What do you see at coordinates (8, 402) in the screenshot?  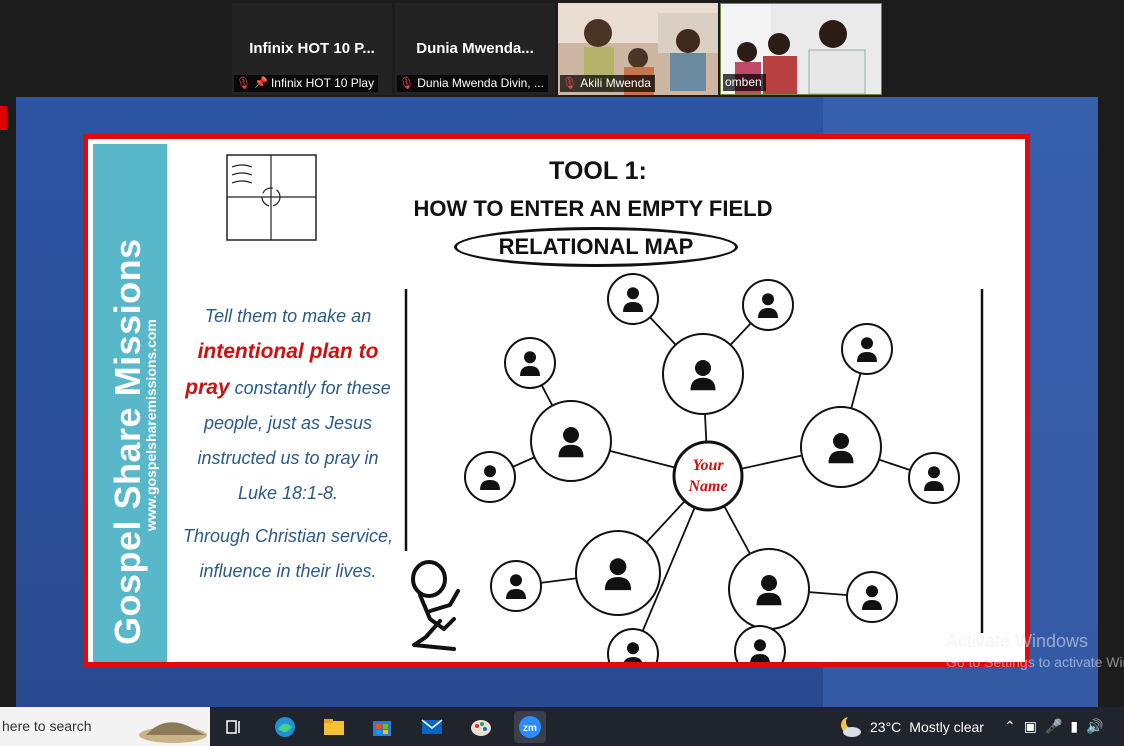 I see `window-left-edge` at bounding box center [8, 402].